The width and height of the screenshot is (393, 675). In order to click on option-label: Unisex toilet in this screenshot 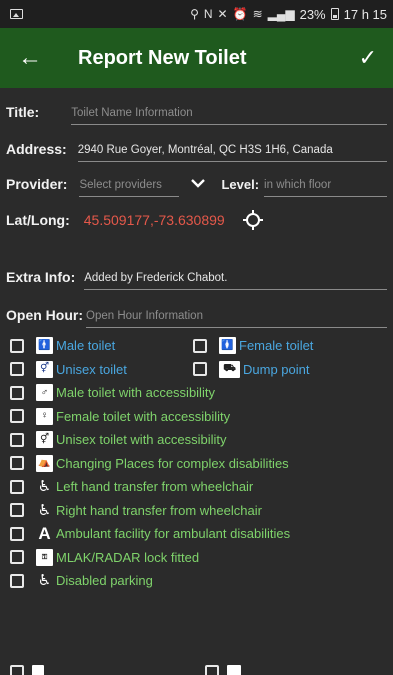, I will do `click(91, 369)`.